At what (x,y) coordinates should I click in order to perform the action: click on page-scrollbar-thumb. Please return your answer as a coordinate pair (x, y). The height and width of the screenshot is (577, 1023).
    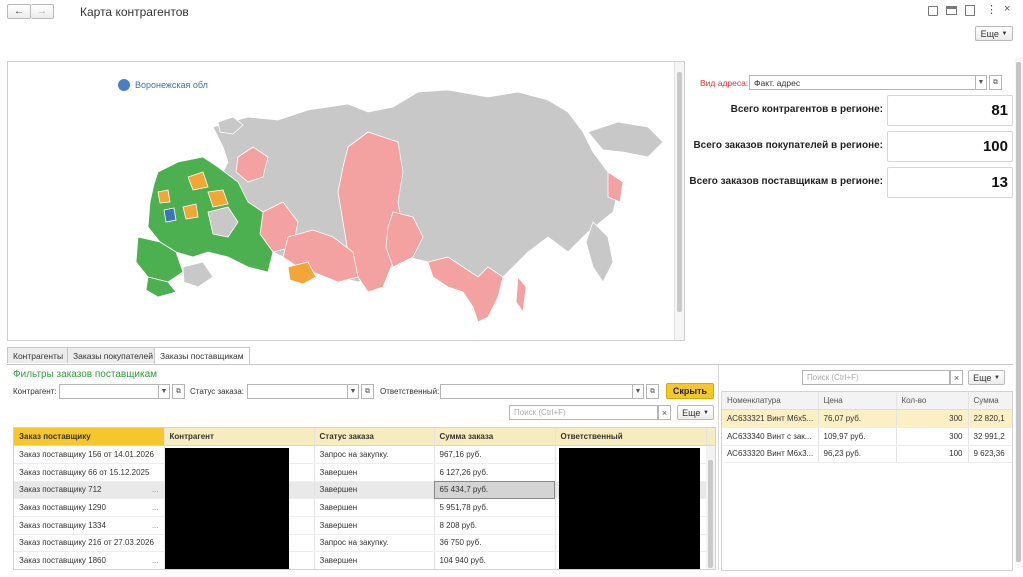
    Looking at the image, I should click on (1018, 312).